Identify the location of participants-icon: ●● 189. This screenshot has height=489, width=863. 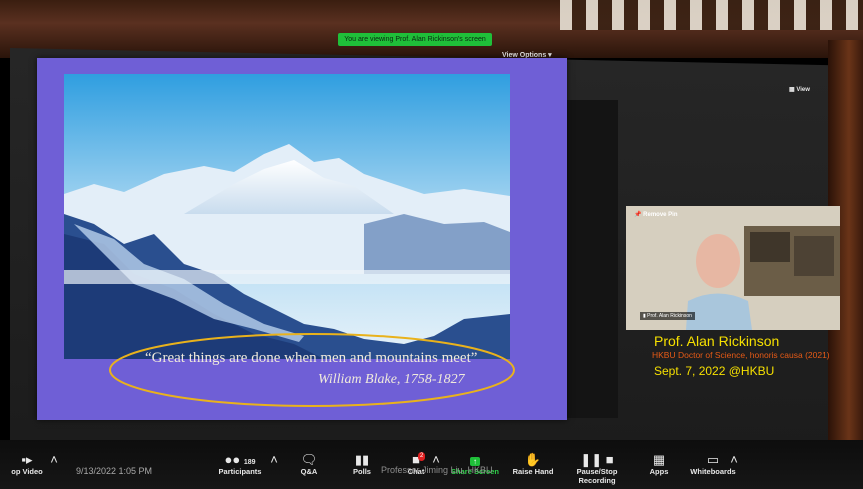
(240, 459).